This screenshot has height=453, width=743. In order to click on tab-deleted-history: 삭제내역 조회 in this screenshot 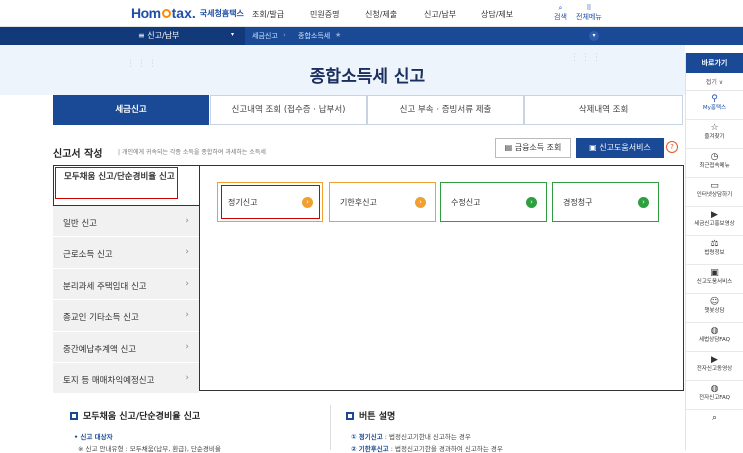, I will do `click(603, 110)`.